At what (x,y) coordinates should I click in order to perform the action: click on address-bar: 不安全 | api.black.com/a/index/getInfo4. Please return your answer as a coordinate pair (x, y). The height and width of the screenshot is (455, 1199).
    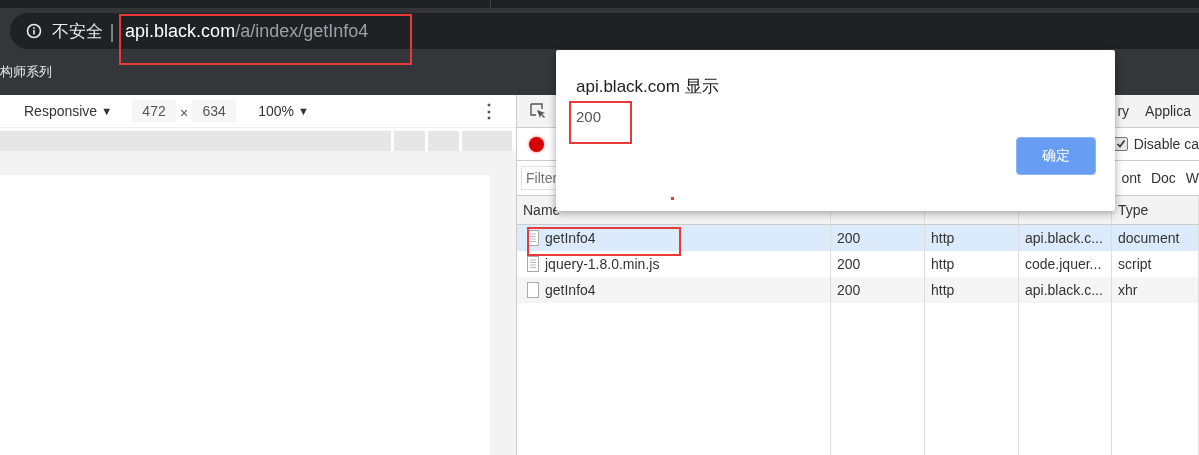
    Looking at the image, I should click on (604, 31).